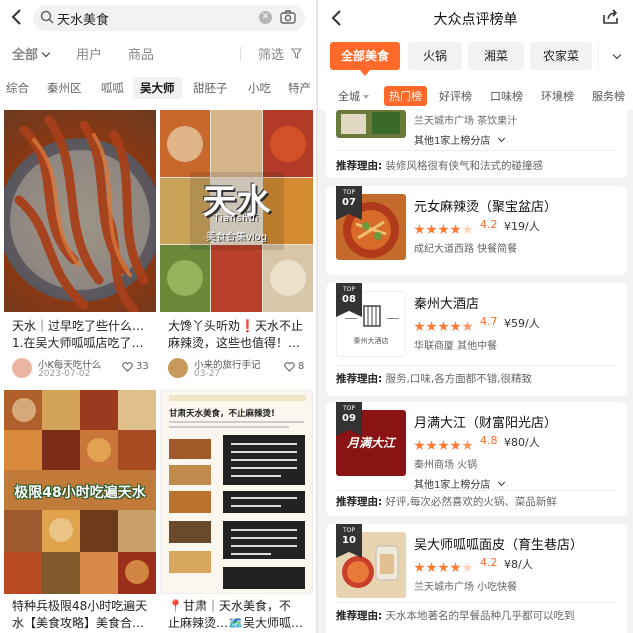 This screenshot has height=633, width=633. What do you see at coordinates (25, 55) in the screenshot?
I see `tab-all-label: 全部` at bounding box center [25, 55].